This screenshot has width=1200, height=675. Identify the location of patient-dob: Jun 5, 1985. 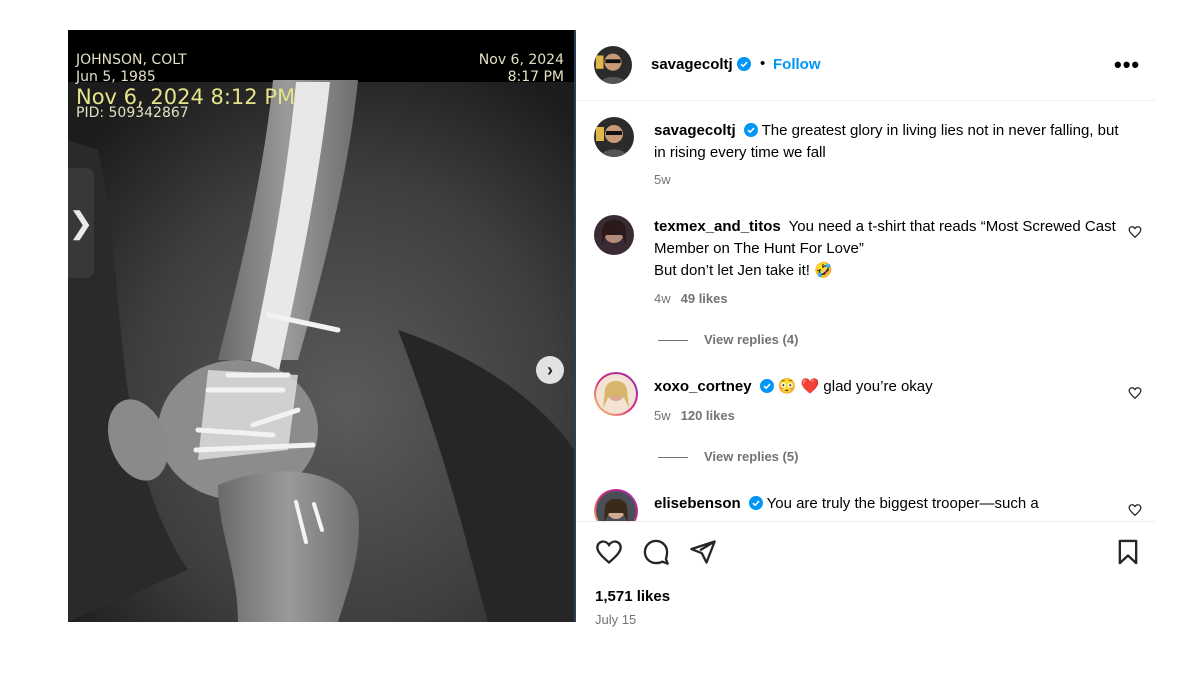
(116, 77).